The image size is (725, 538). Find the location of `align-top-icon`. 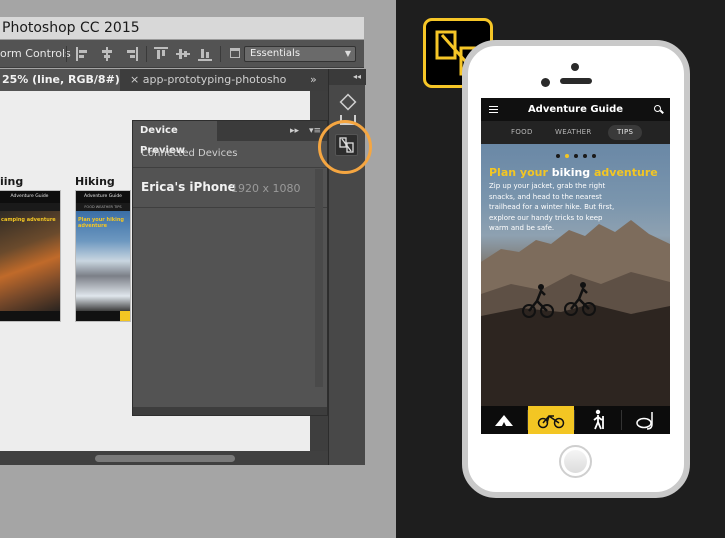

align-top-icon is located at coordinates (161, 54).